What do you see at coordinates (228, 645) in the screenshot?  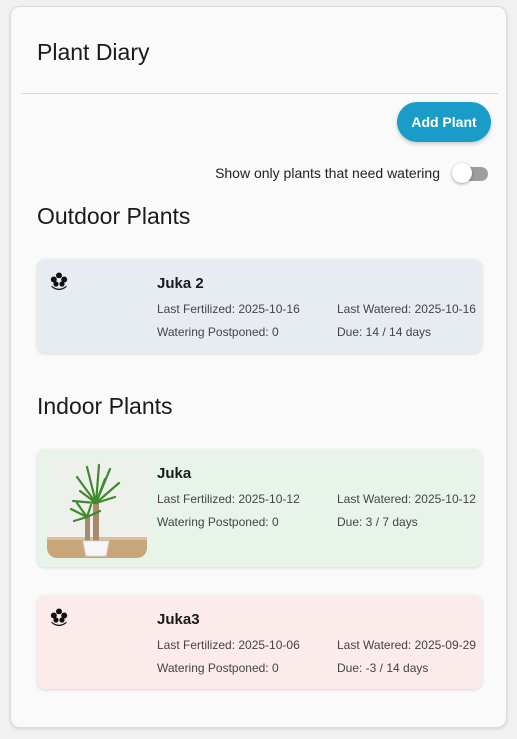 I see `last-fertilized: Last Fertilized: 2025-10-06` at bounding box center [228, 645].